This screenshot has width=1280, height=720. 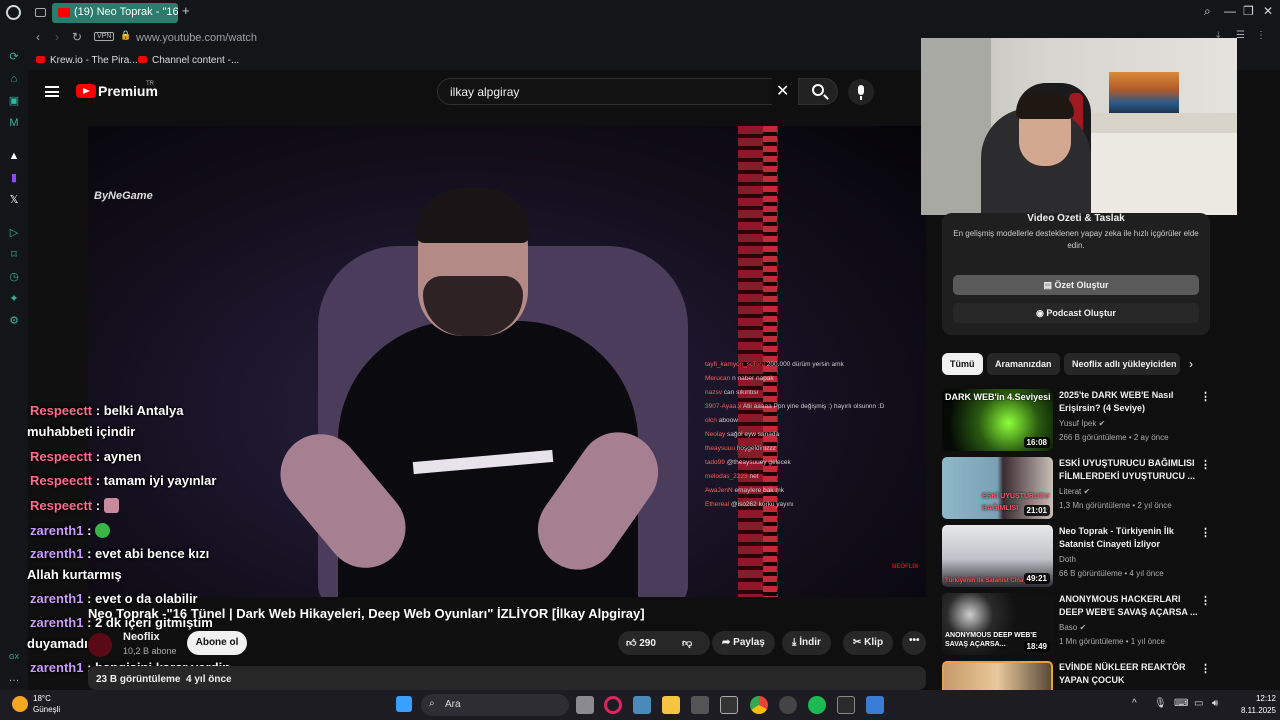 What do you see at coordinates (14, 321) in the screenshot?
I see `settings-gear-icon: ⚙` at bounding box center [14, 321].